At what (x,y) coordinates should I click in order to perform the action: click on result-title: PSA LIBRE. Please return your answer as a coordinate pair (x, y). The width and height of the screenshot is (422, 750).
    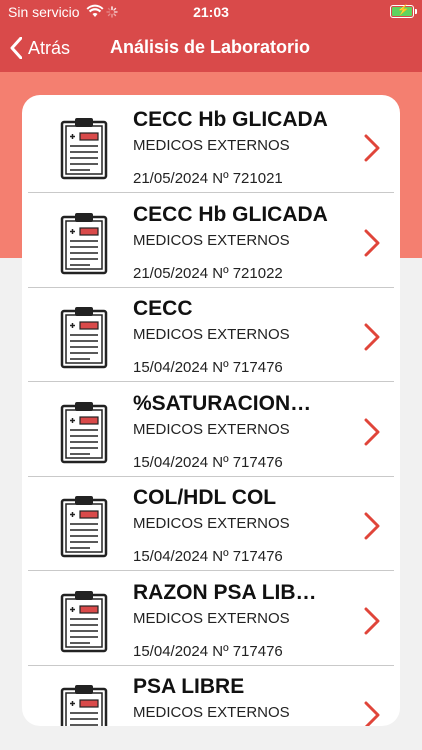
    Looking at the image, I should click on (189, 686).